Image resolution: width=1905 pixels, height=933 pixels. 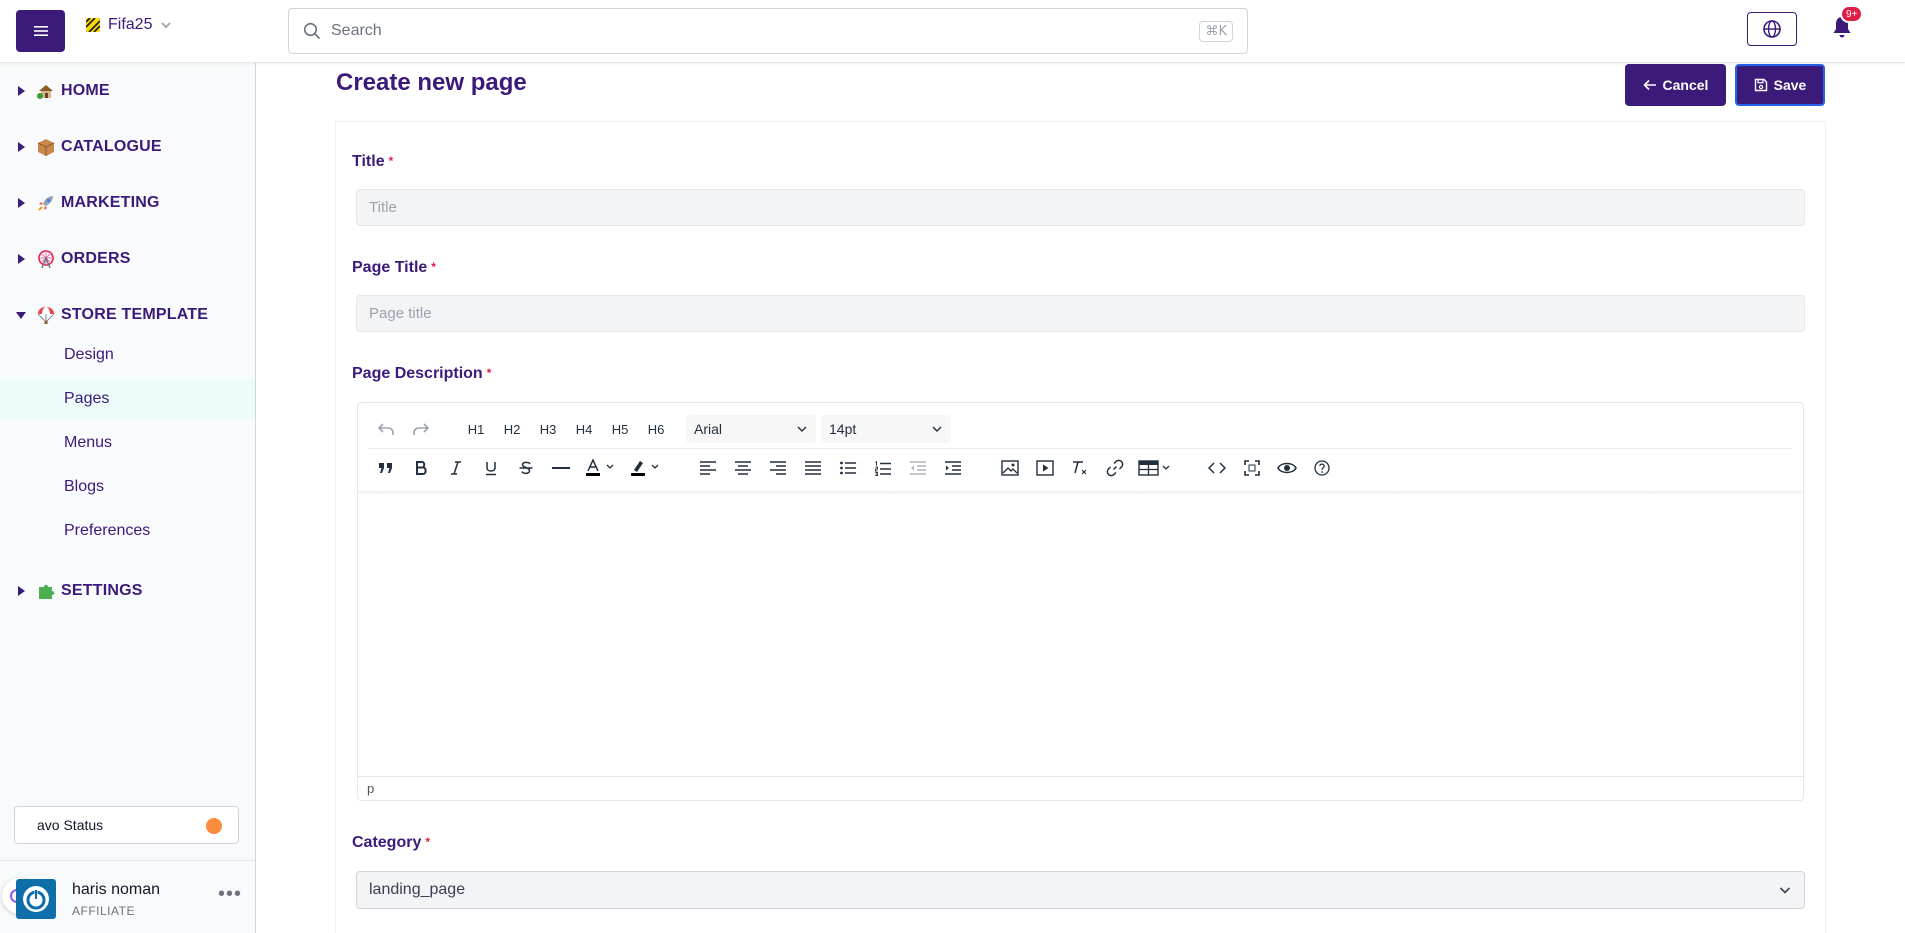 What do you see at coordinates (548, 429) in the screenshot?
I see `heading-3-button: H3` at bounding box center [548, 429].